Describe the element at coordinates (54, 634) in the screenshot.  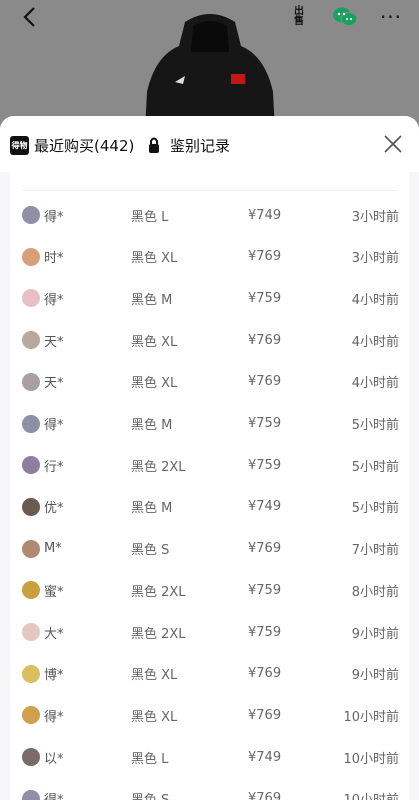
I see `buyer-name: 大*` at that location.